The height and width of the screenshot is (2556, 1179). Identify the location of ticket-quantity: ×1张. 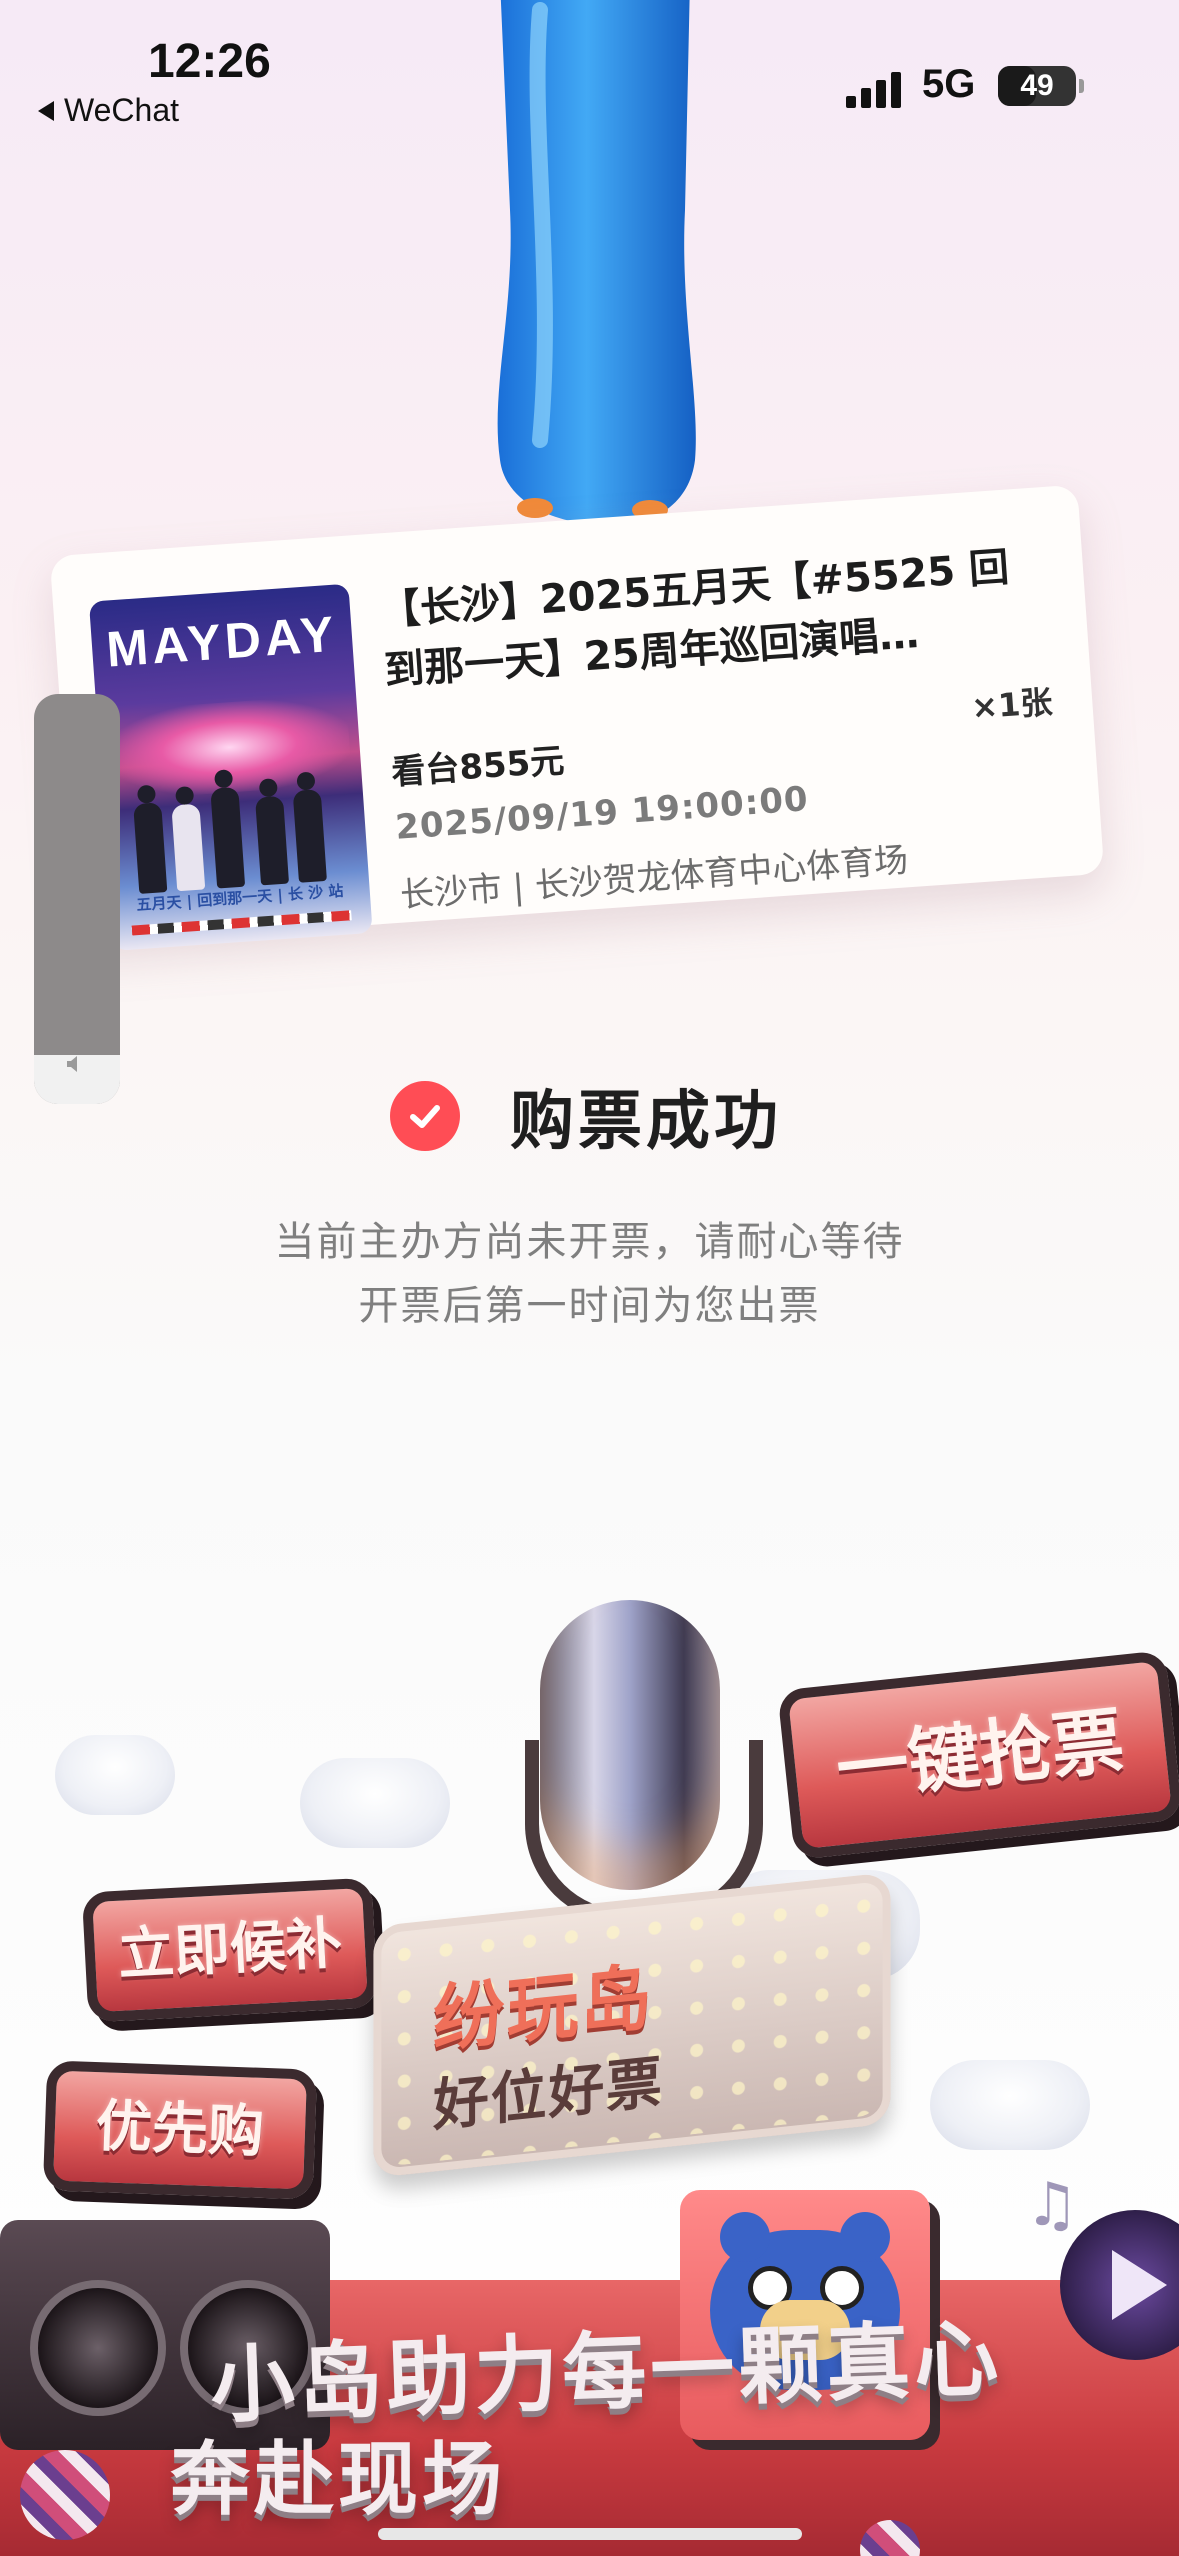
(1012, 704).